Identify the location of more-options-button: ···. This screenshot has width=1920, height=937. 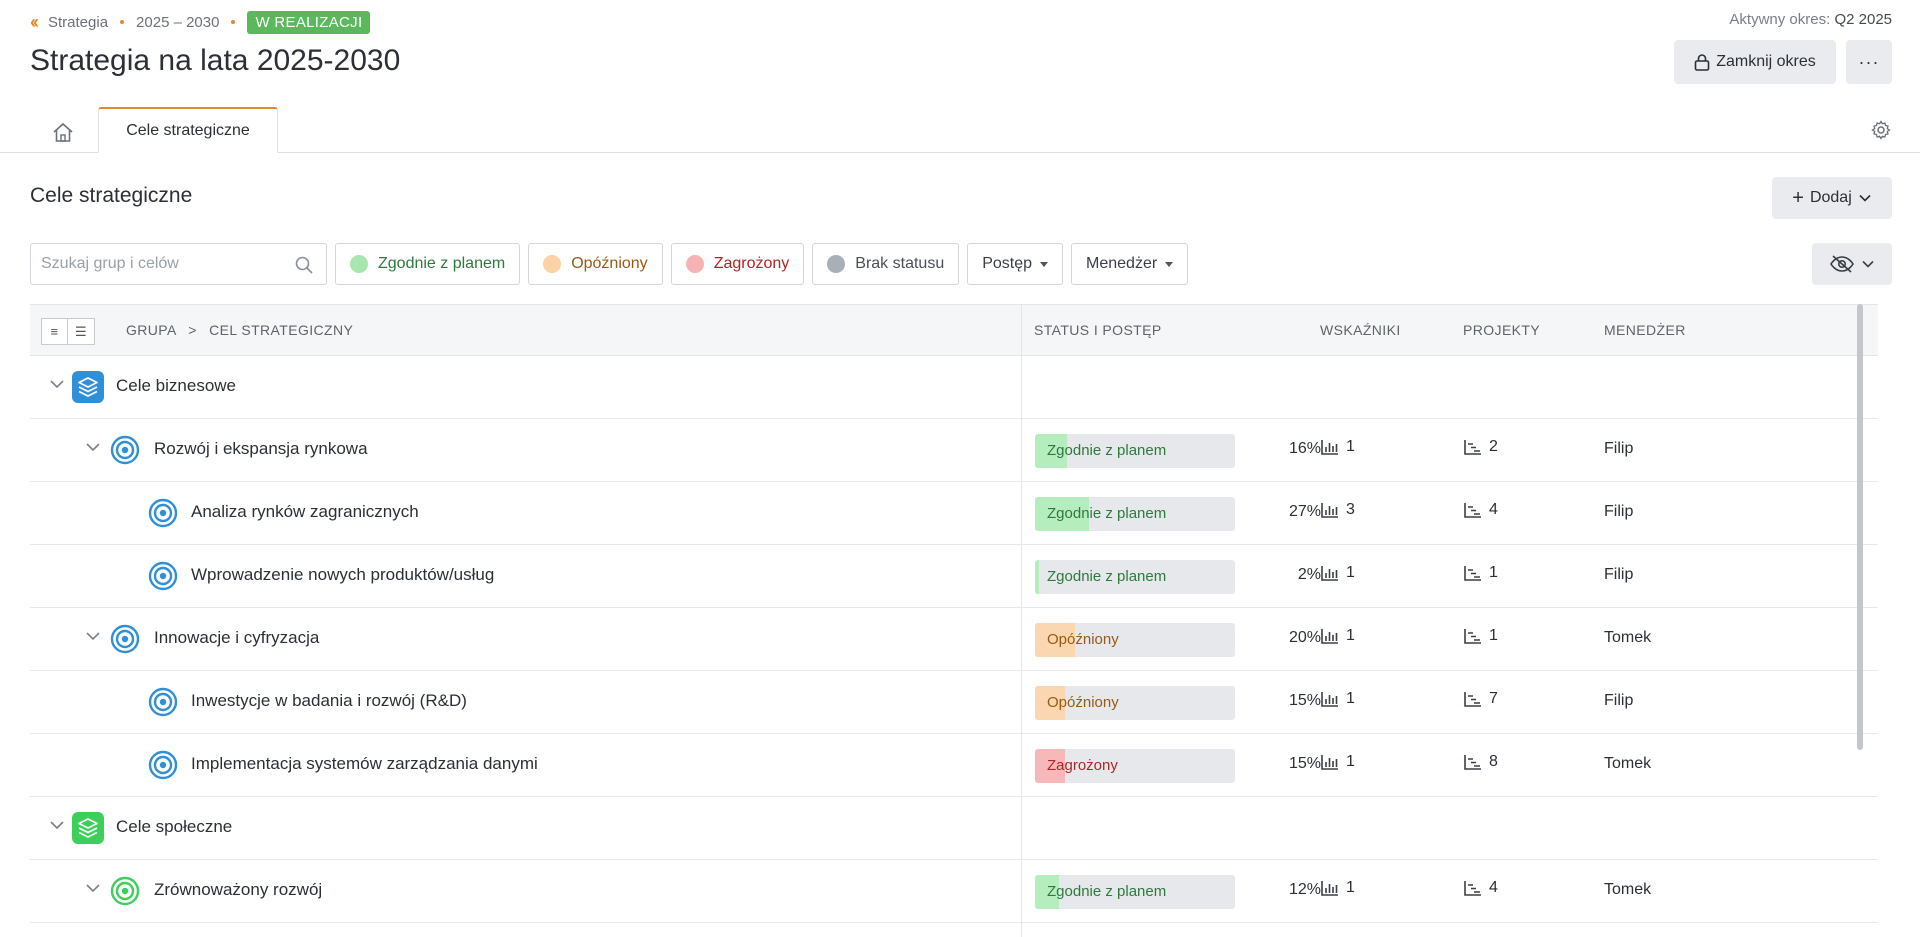
(1869, 62).